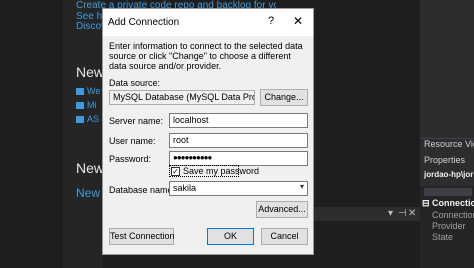 This screenshot has width=474, height=268. I want to click on save-password-checkbox: ✓ Save my password, so click(214, 171).